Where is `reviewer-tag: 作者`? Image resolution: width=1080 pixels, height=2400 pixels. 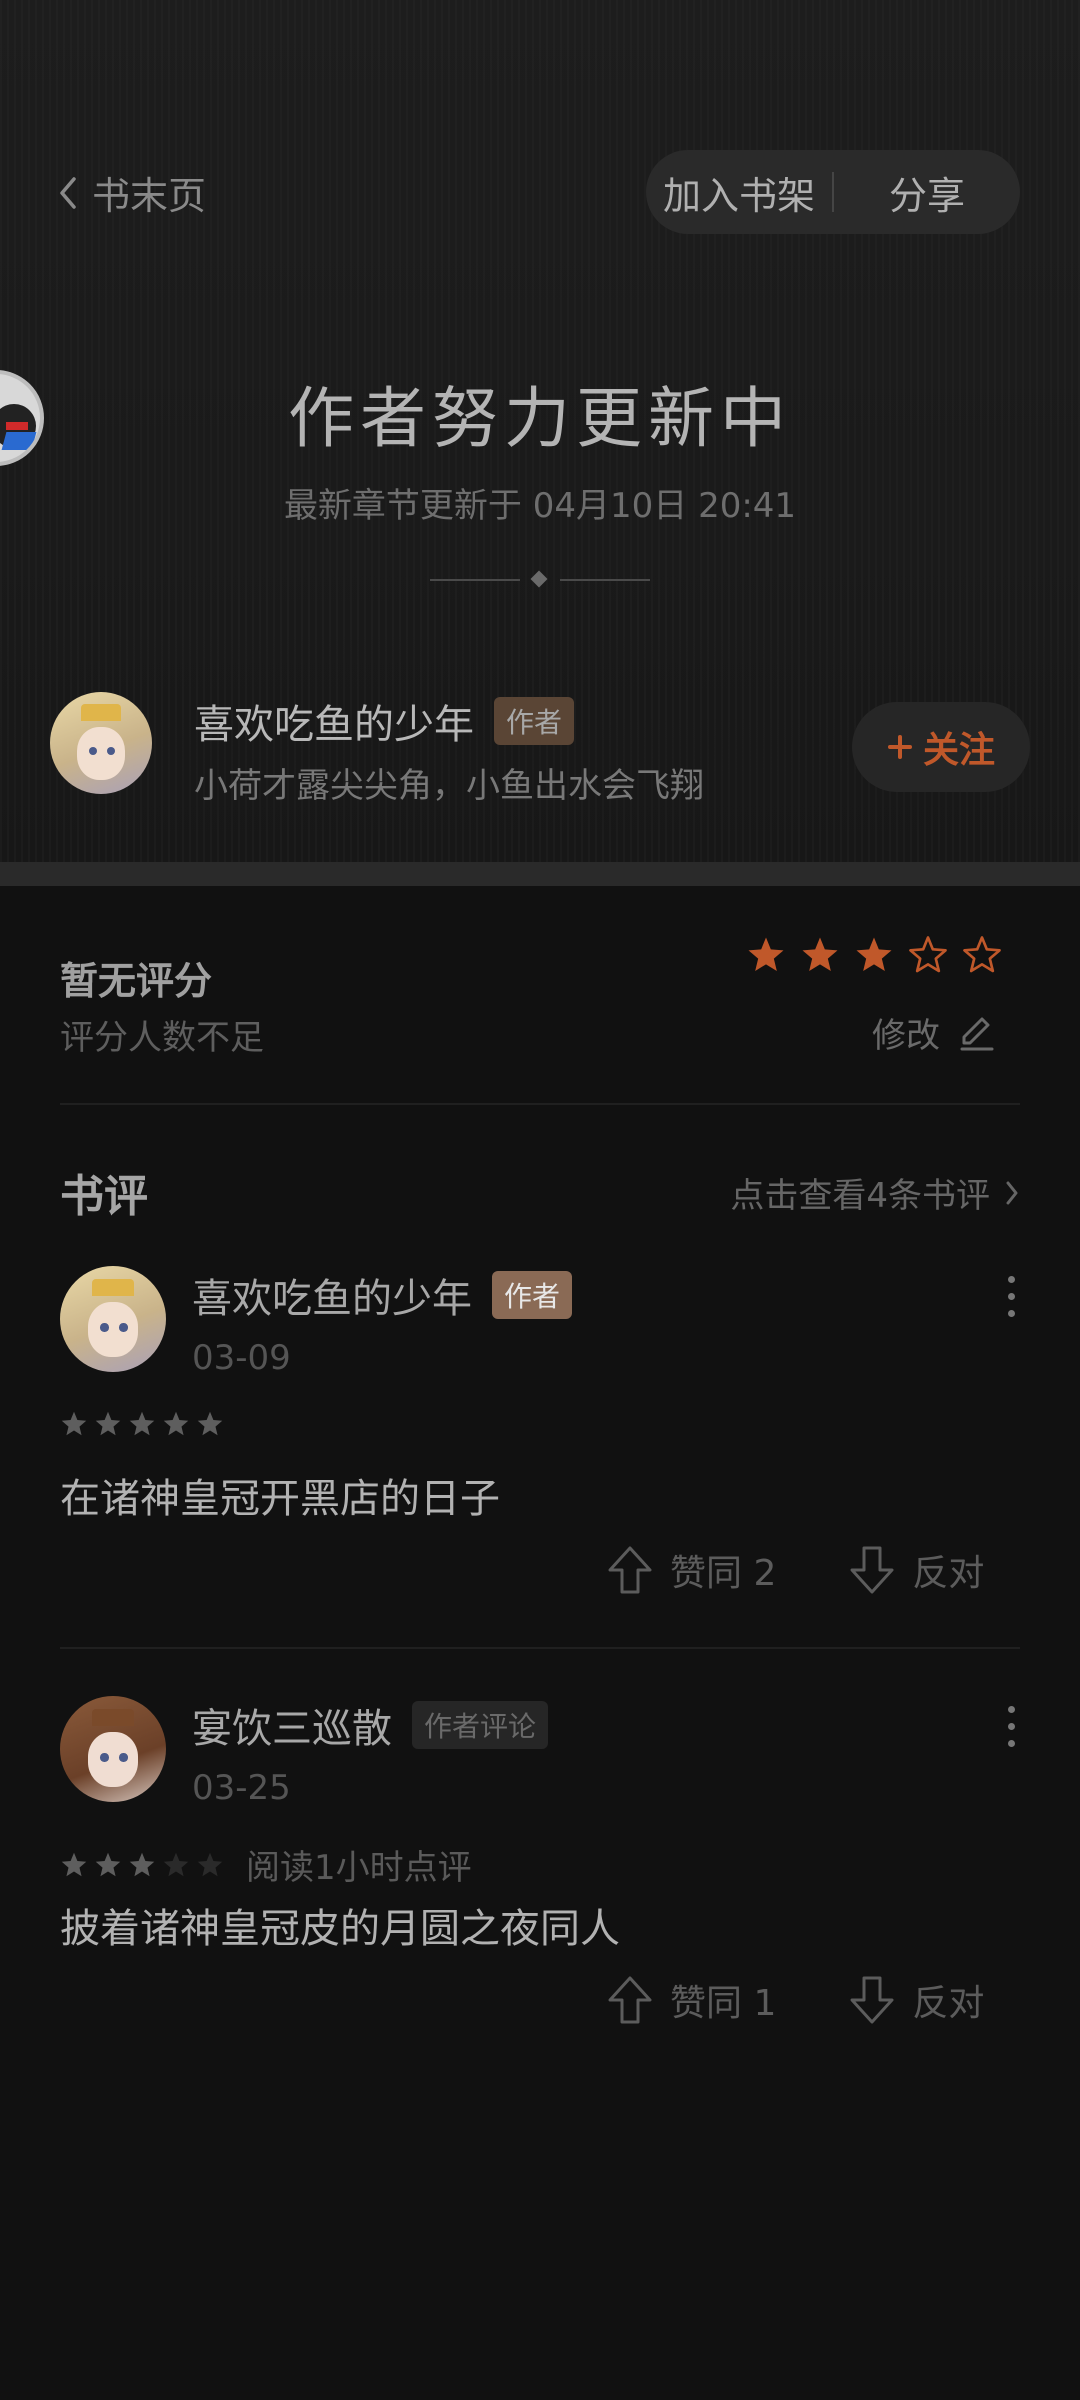
reviewer-tag: 作者 is located at coordinates (532, 1295).